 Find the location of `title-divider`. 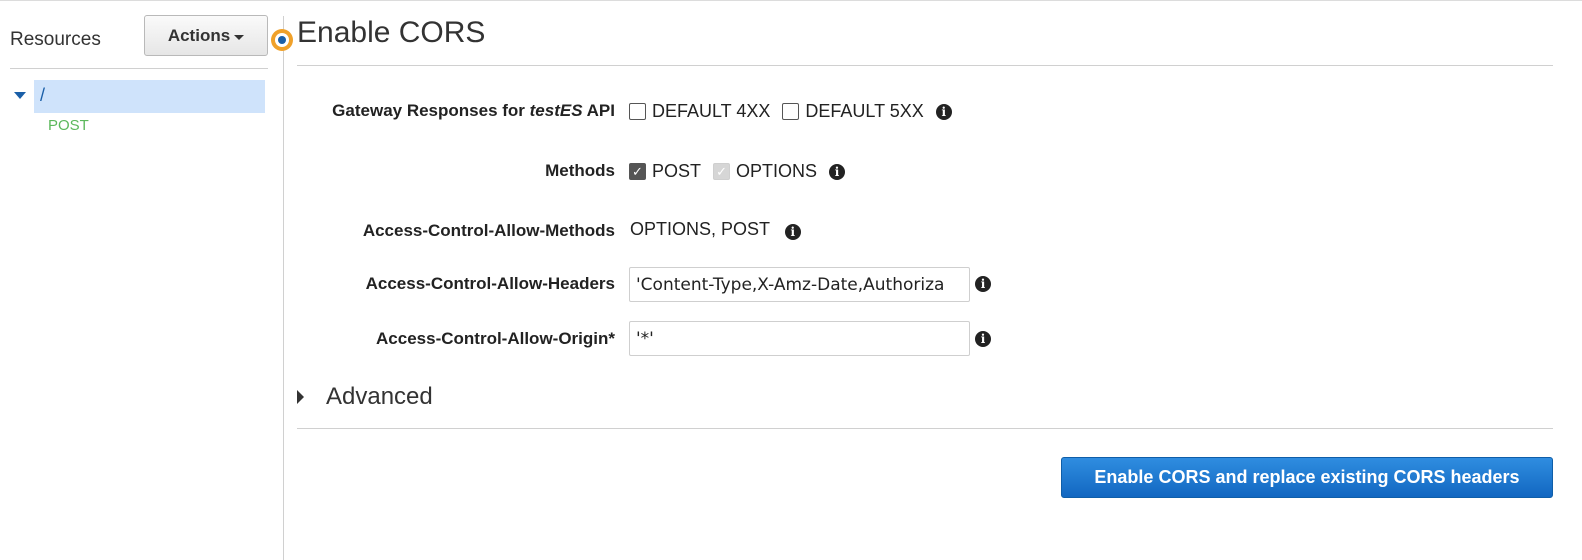

title-divider is located at coordinates (925, 65).